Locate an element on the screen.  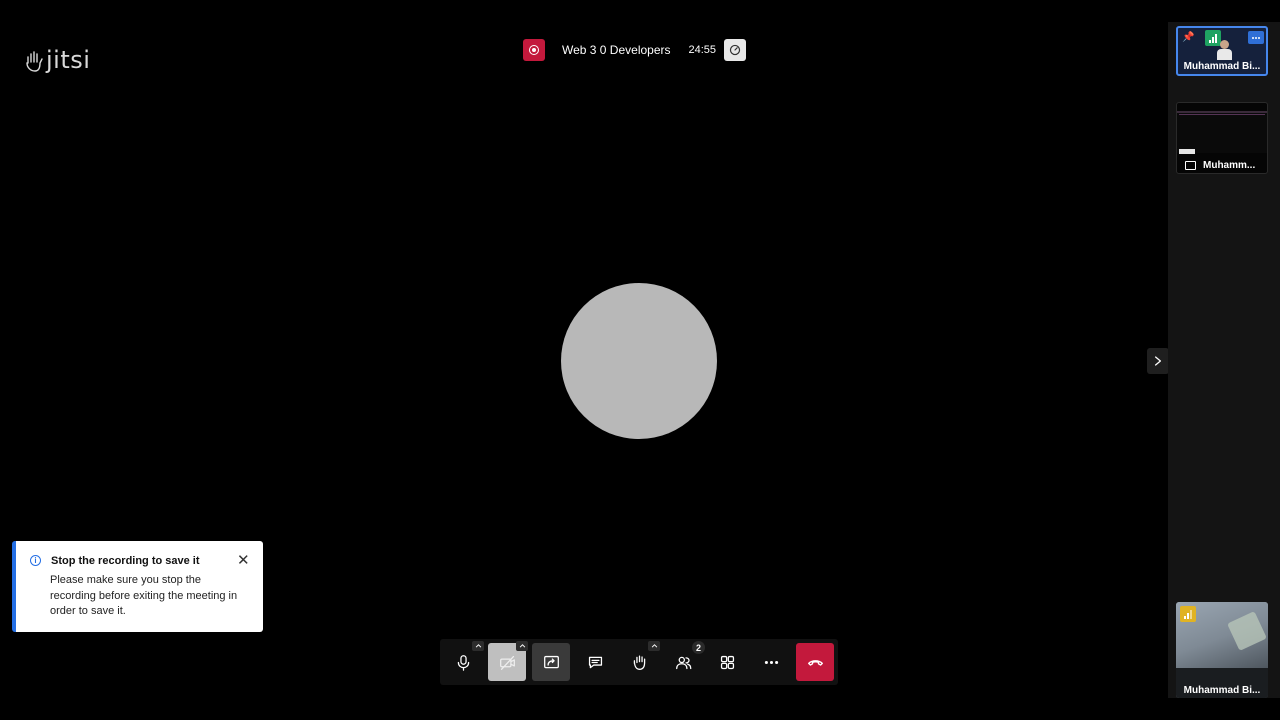
more-actions-button is located at coordinates (771, 662).